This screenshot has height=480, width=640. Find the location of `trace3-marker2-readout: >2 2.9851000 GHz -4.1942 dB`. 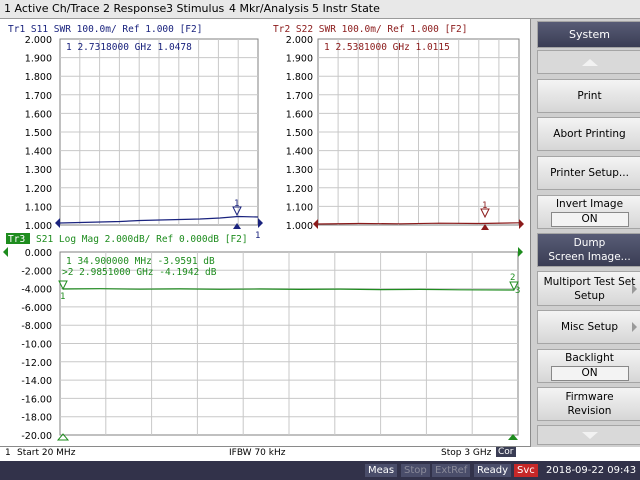

trace3-marker2-readout: >2 2.9851000 GHz -4.1942 dB is located at coordinates (139, 272).